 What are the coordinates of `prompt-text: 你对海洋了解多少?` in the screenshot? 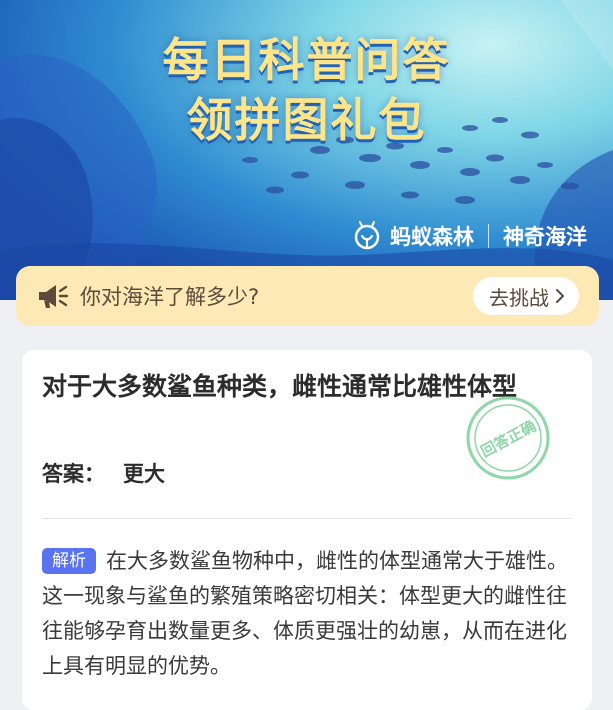 It's located at (170, 297).